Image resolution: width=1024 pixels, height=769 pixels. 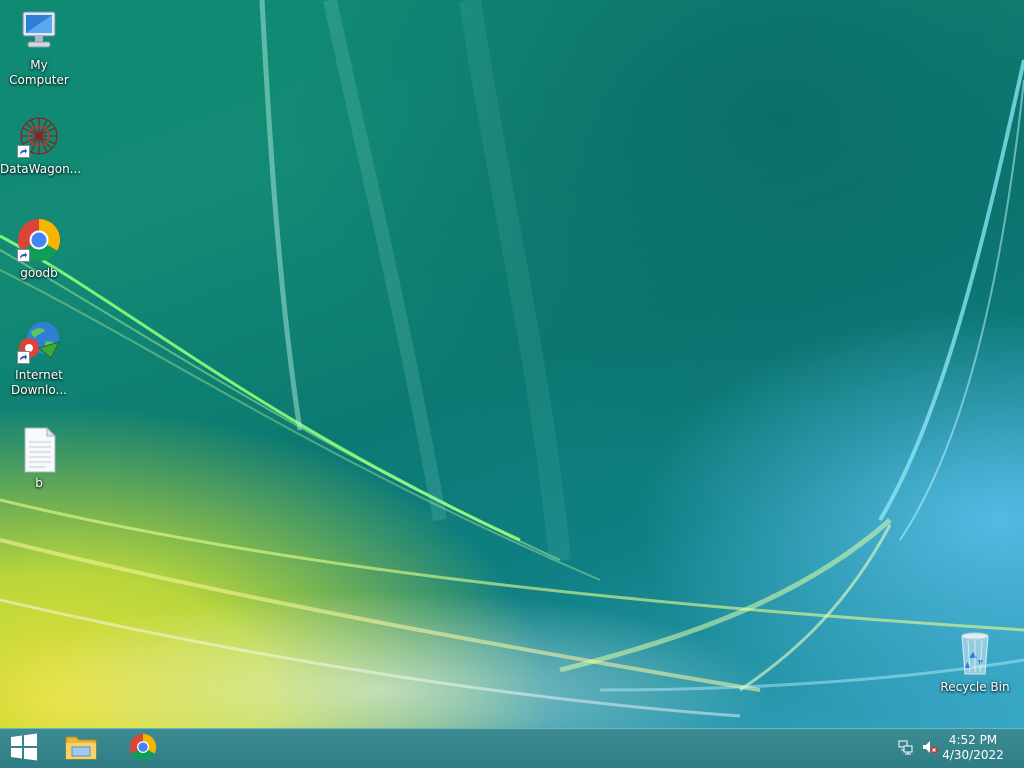 I want to click on desktop-icon-goodb: goodb, so click(x=39, y=248).